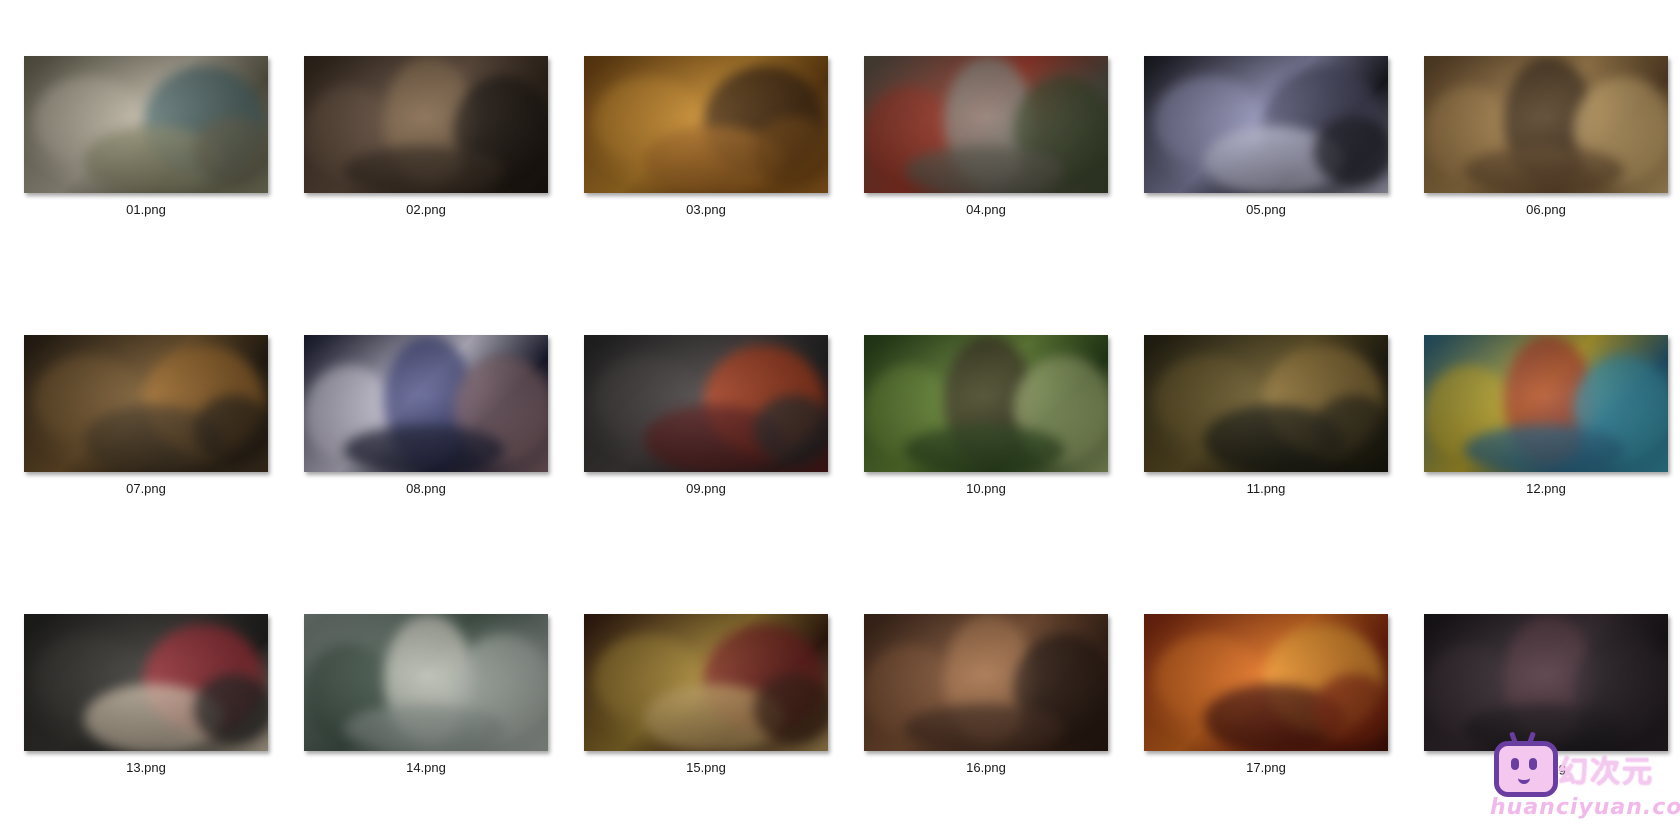 This screenshot has height=827, width=1680. I want to click on file-thumbnail-item: 04.png, so click(986, 178).